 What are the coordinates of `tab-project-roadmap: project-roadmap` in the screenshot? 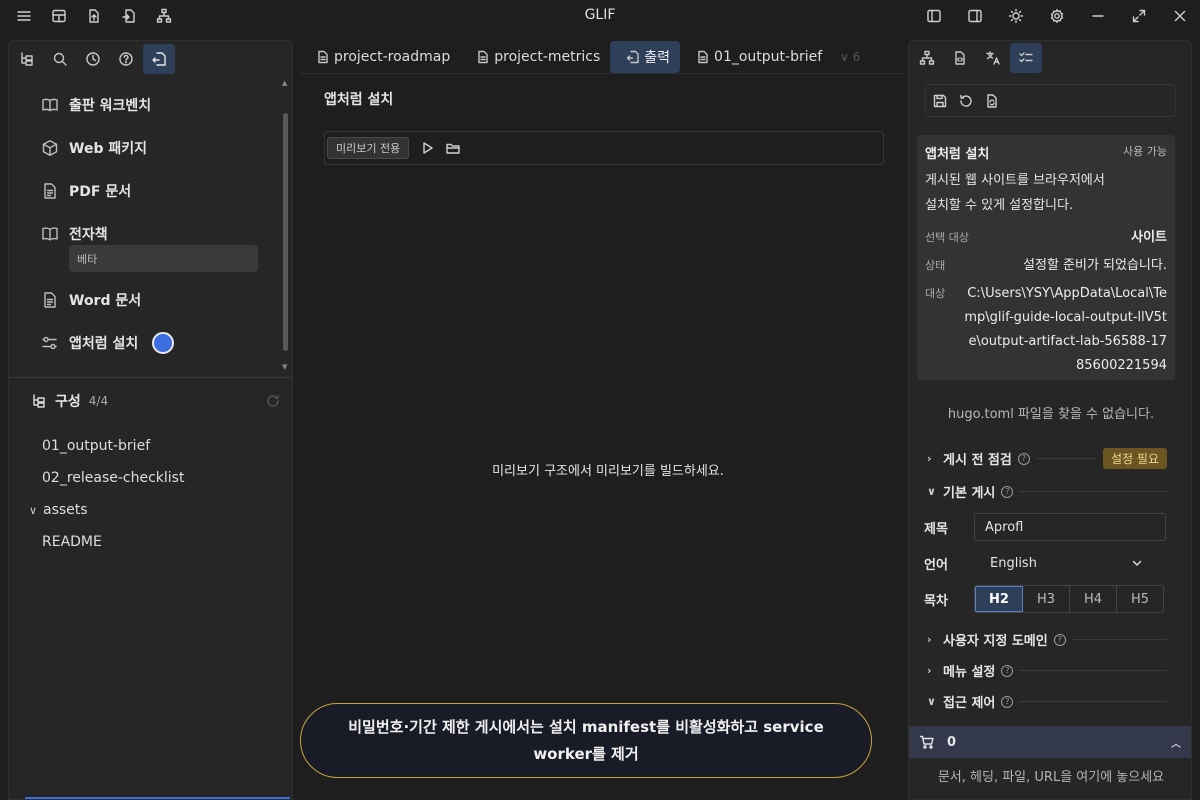 It's located at (380, 57).